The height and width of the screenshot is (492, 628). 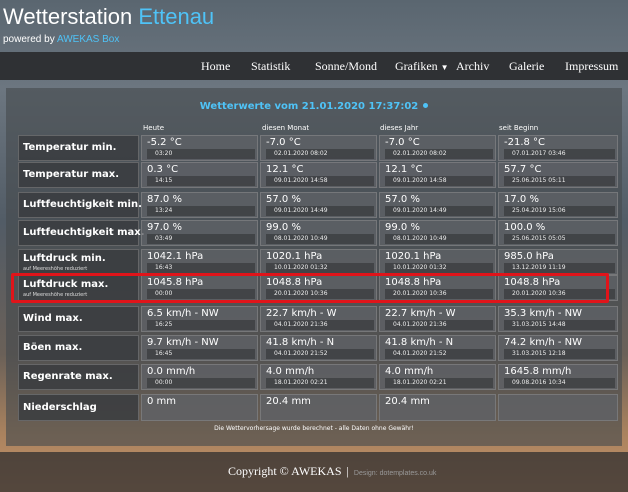 What do you see at coordinates (519, 128) in the screenshot?
I see `column-header-beginn: seit Beginn` at bounding box center [519, 128].